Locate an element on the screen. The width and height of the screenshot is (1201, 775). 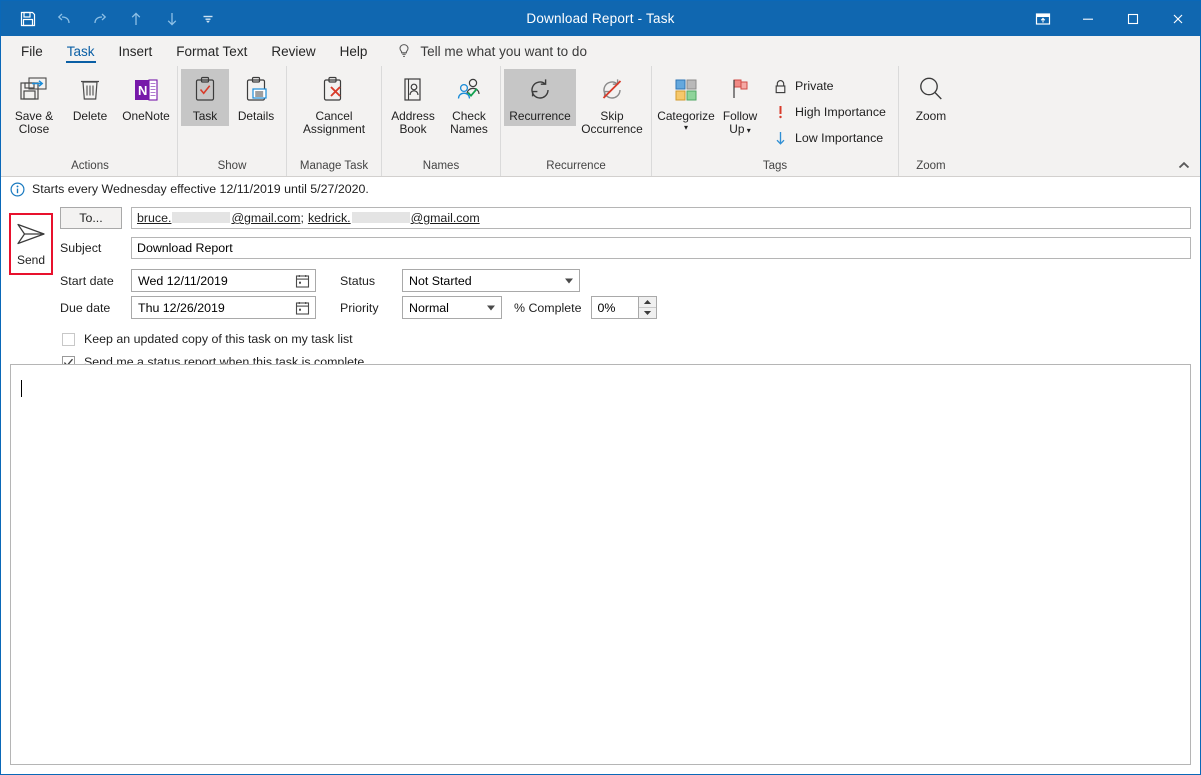
onenote-button: N OneNote is located at coordinates (146, 97).